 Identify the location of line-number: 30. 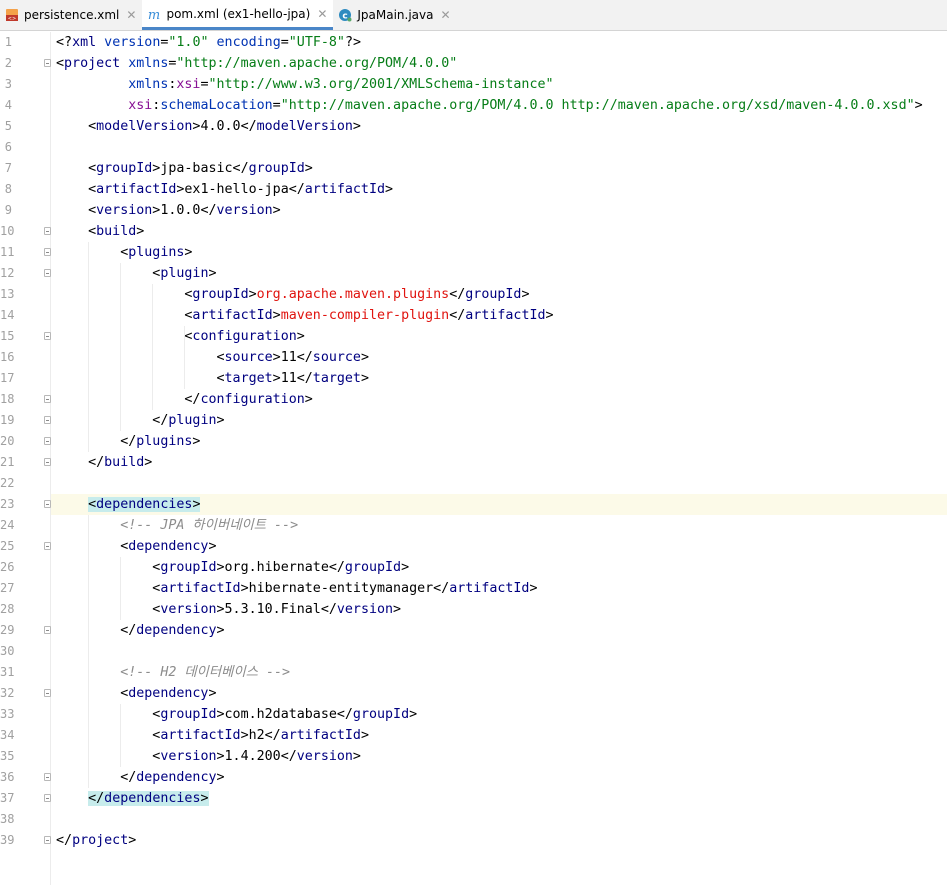
(7, 651).